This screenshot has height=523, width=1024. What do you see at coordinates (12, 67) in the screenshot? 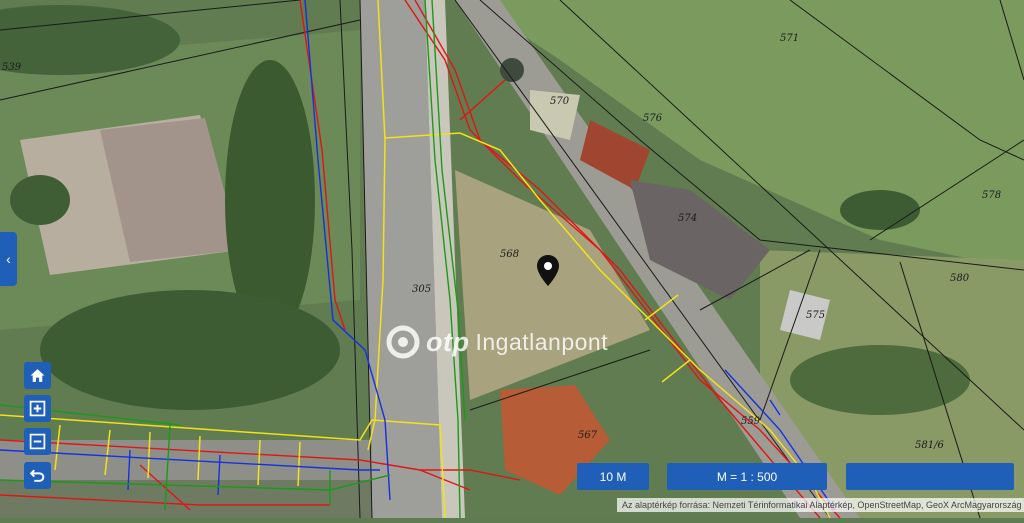
I see `parcel-number: 539` at bounding box center [12, 67].